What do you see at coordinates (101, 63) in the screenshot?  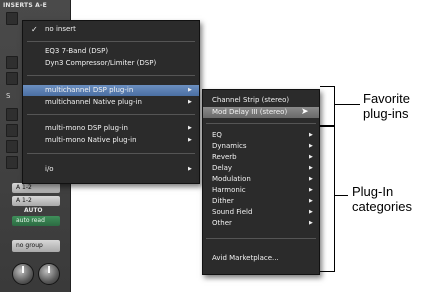 I see `menu-item-label: Dyn3 Compressor/Limiter (DSP)` at bounding box center [101, 63].